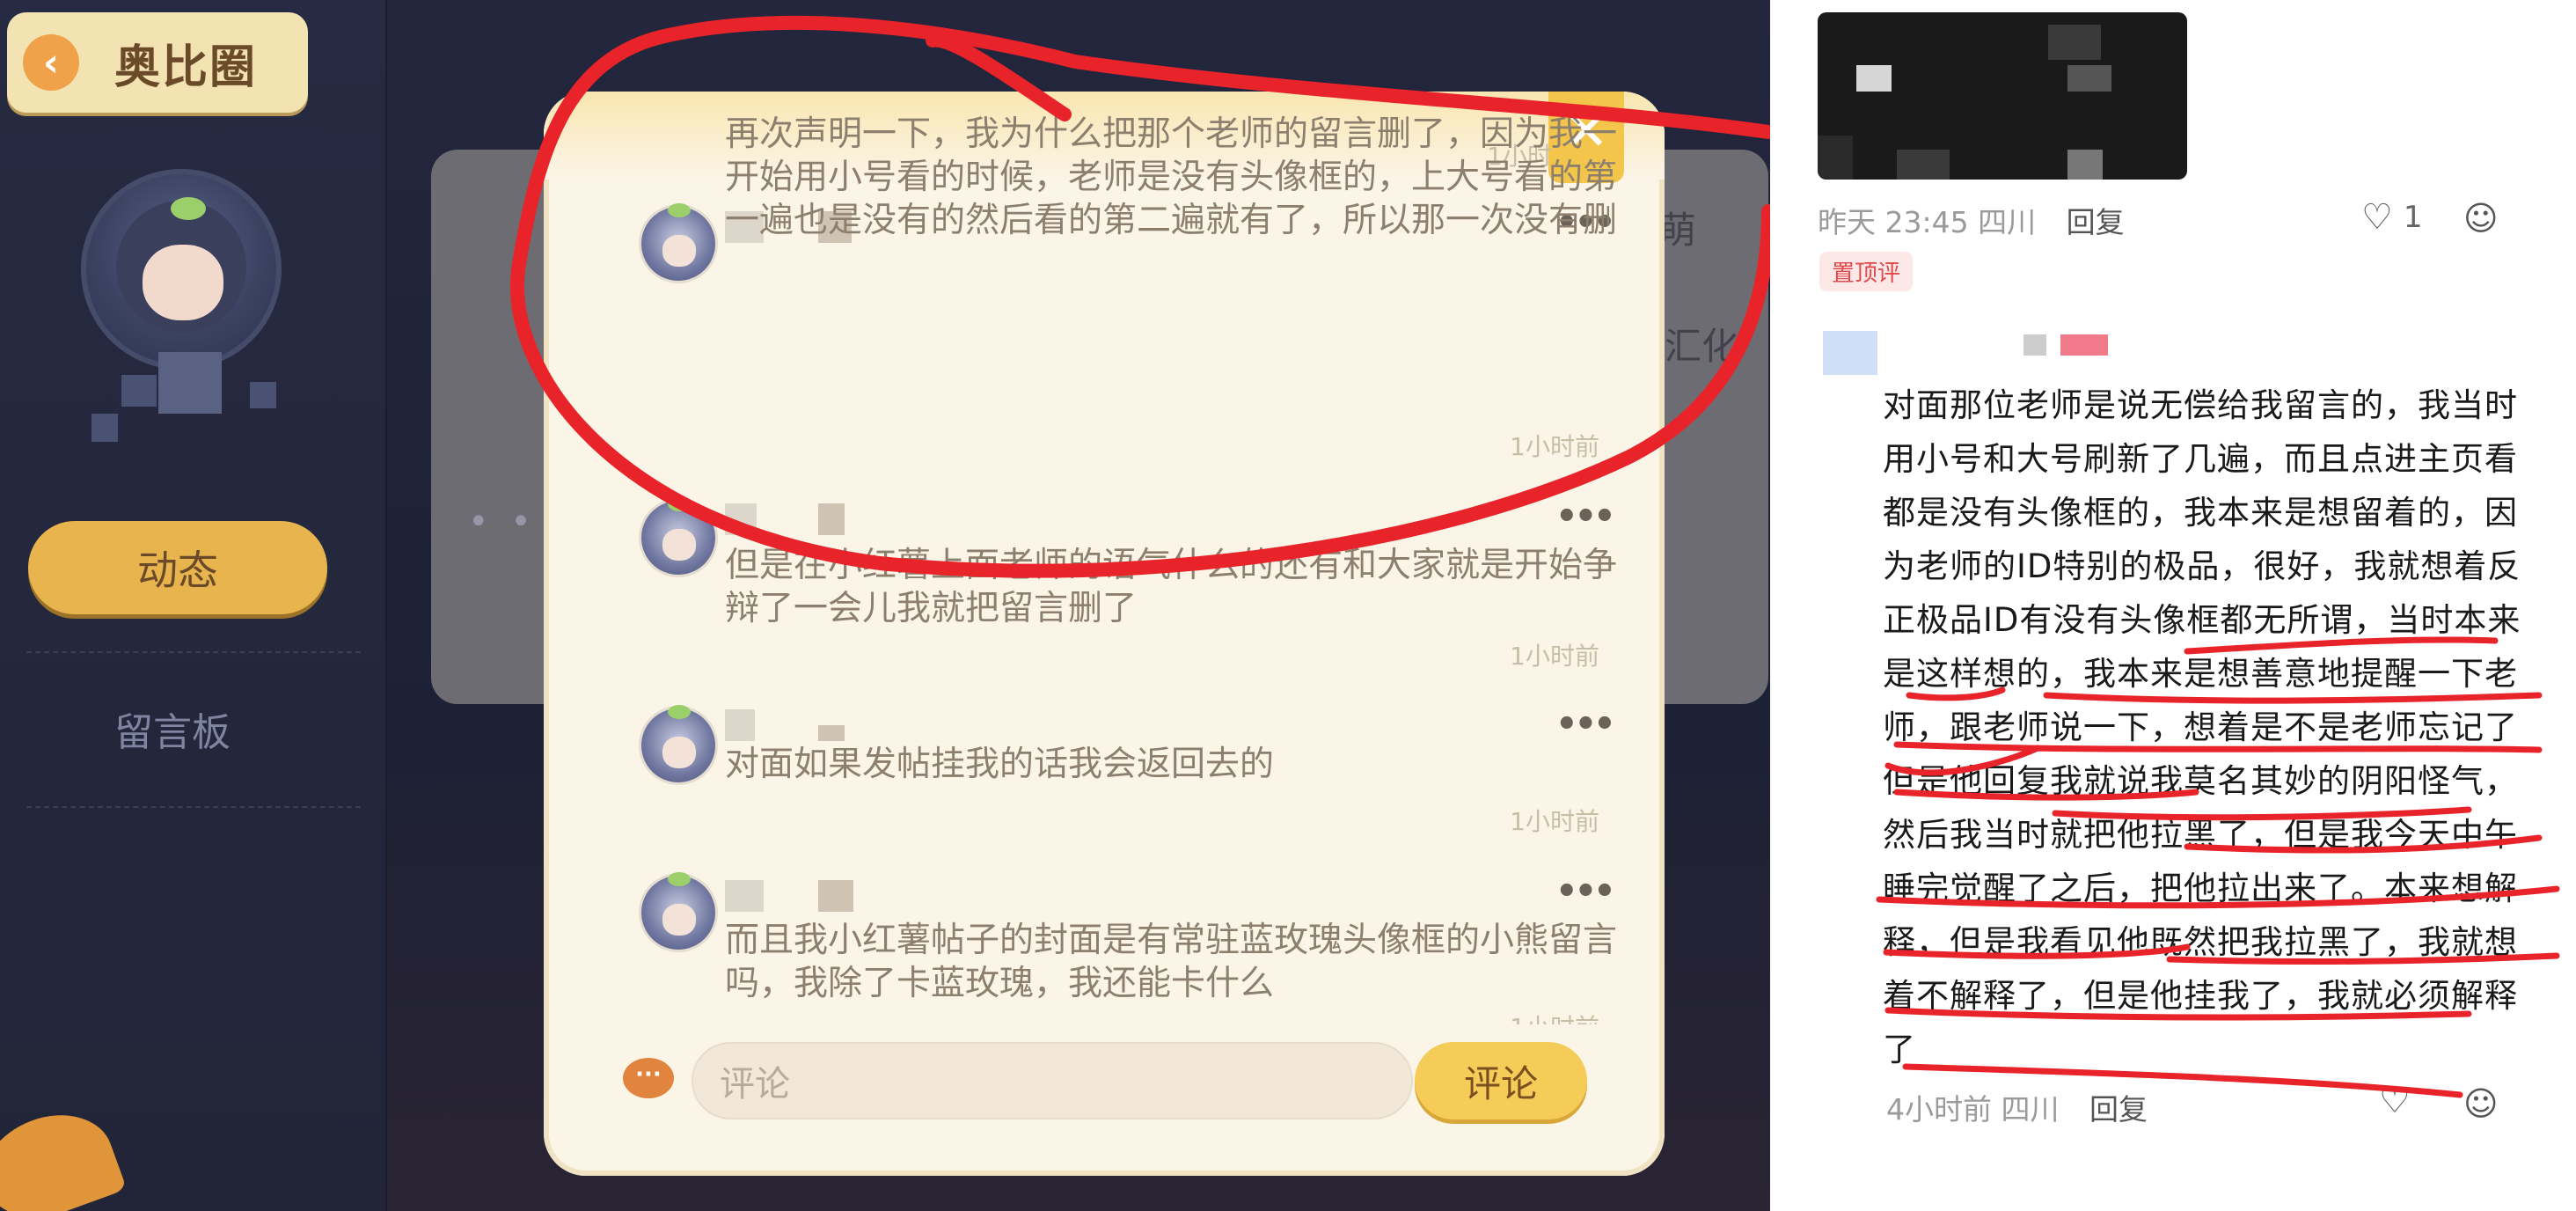 Image resolution: width=2576 pixels, height=1211 pixels. I want to click on back-button: ‹ 奥比圈, so click(157, 62).